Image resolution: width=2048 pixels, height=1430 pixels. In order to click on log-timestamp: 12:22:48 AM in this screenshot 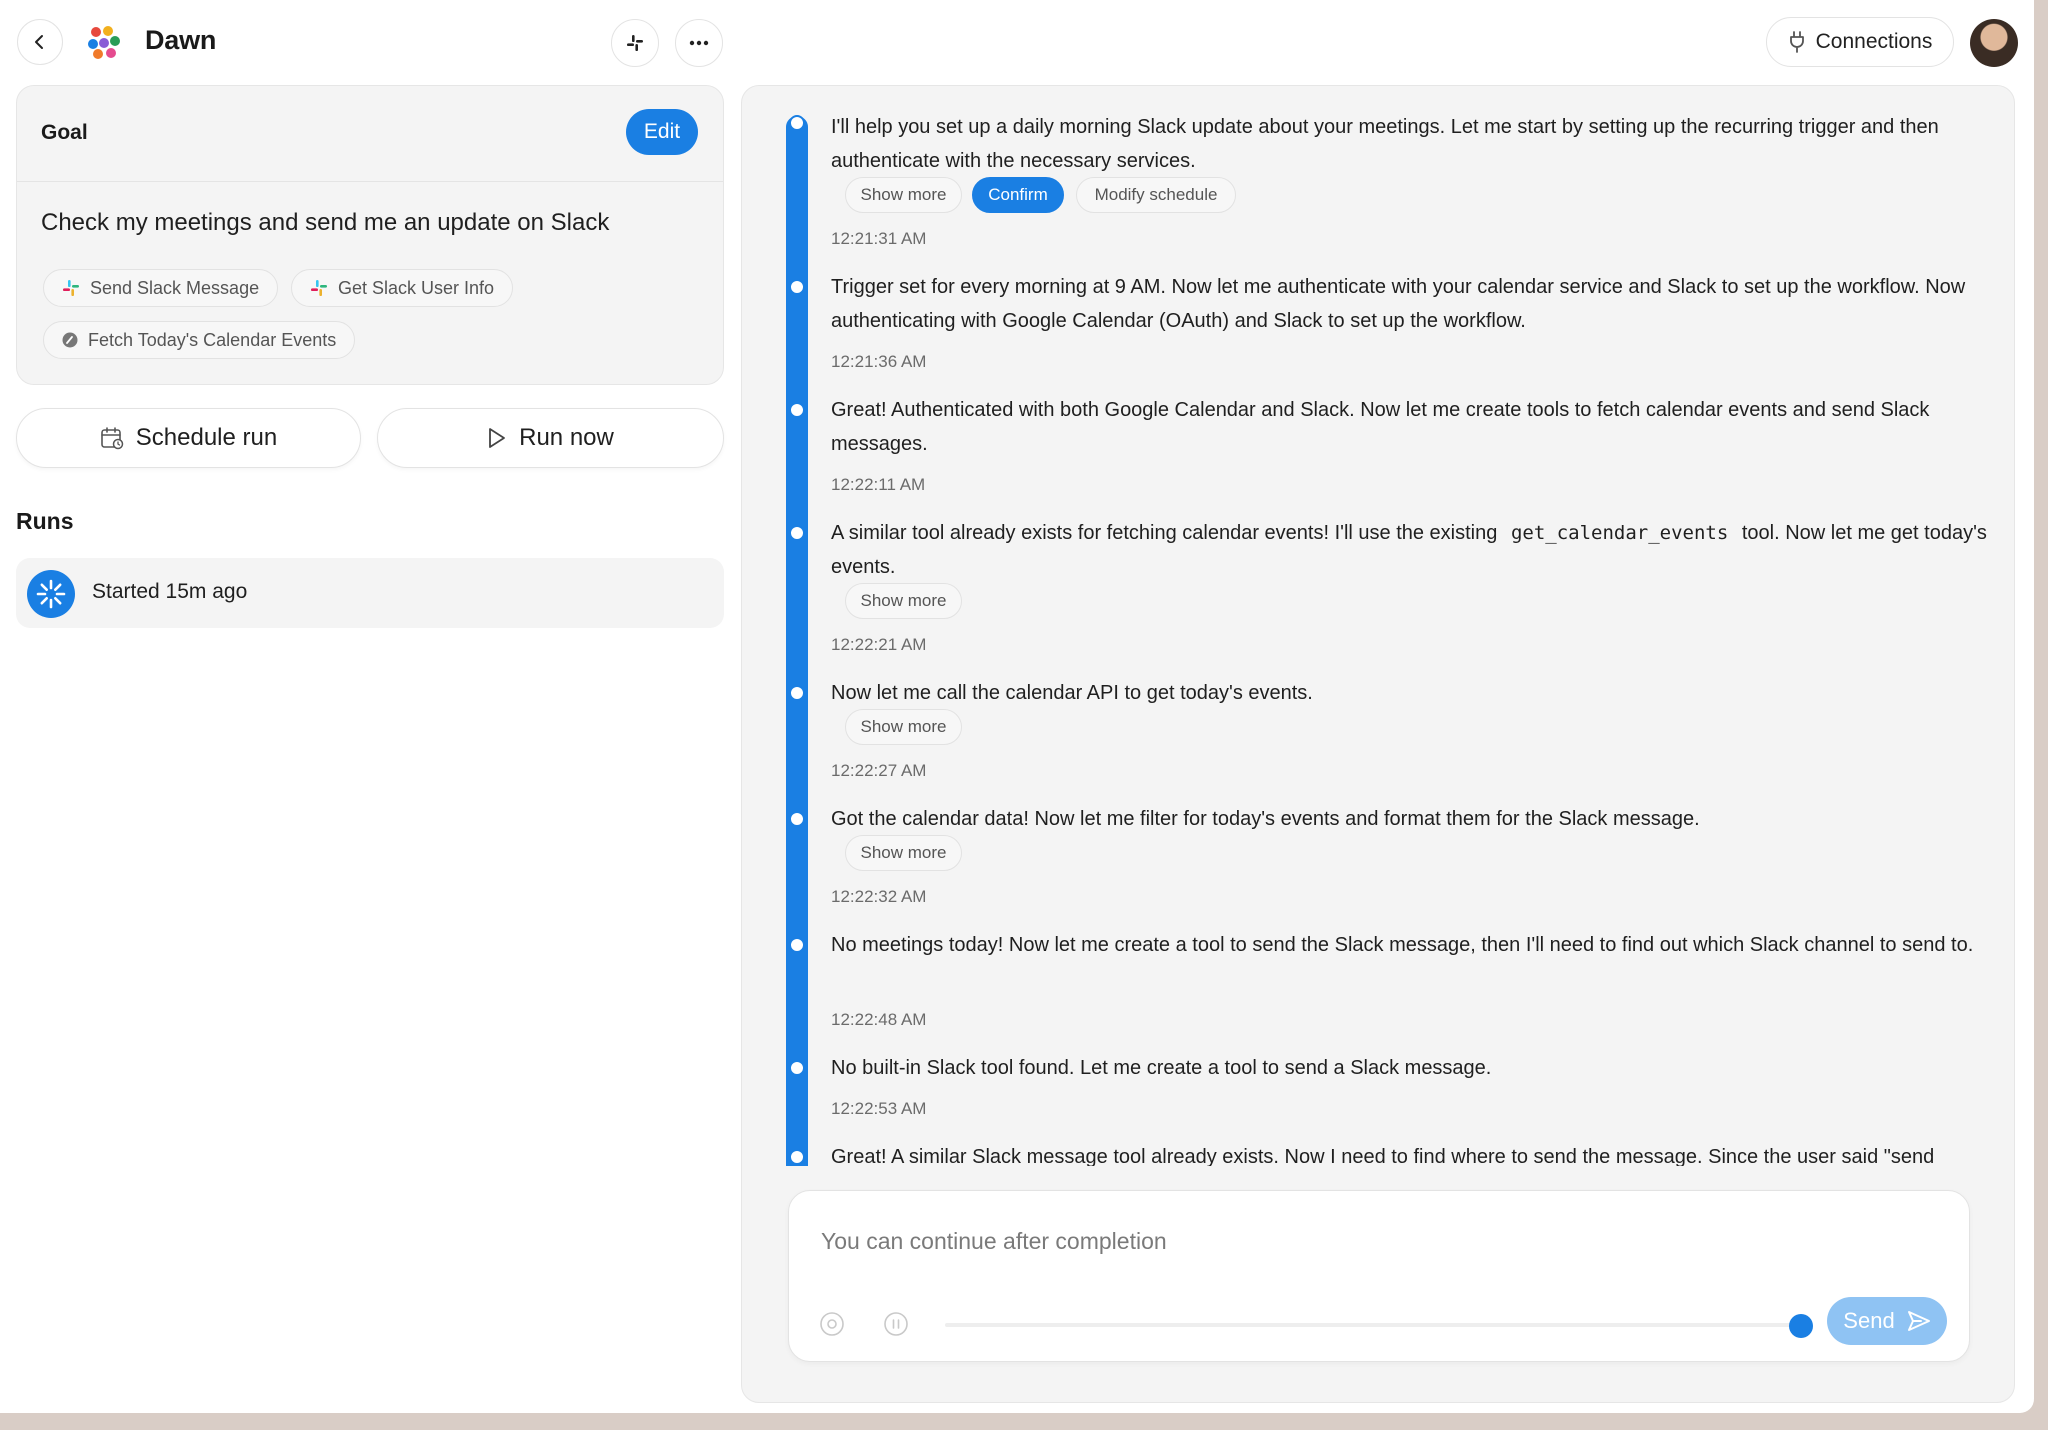, I will do `click(879, 1019)`.